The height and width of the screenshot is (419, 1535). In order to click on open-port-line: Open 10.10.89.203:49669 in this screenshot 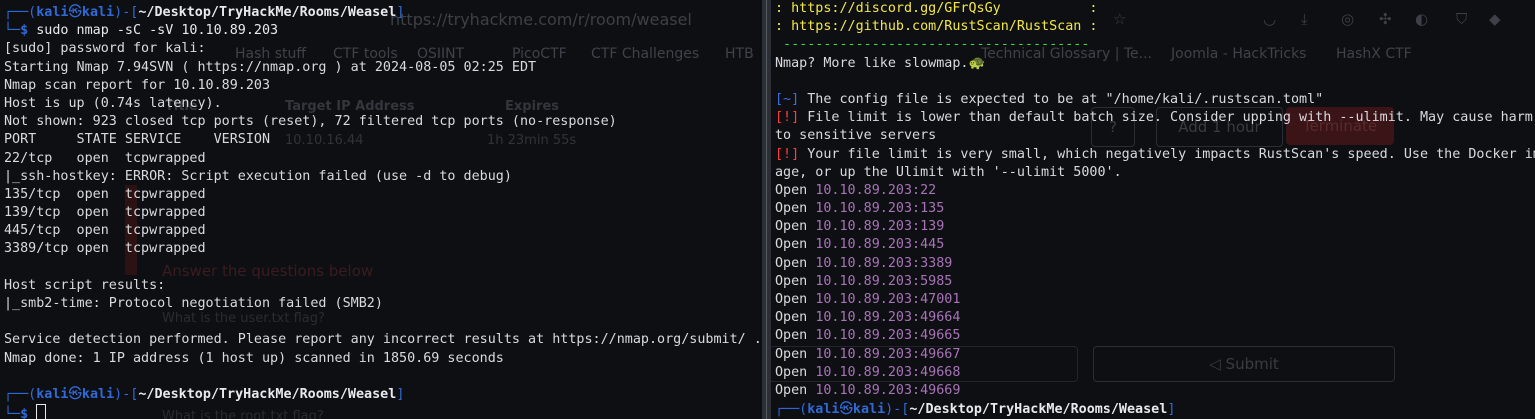, I will do `click(868, 390)`.